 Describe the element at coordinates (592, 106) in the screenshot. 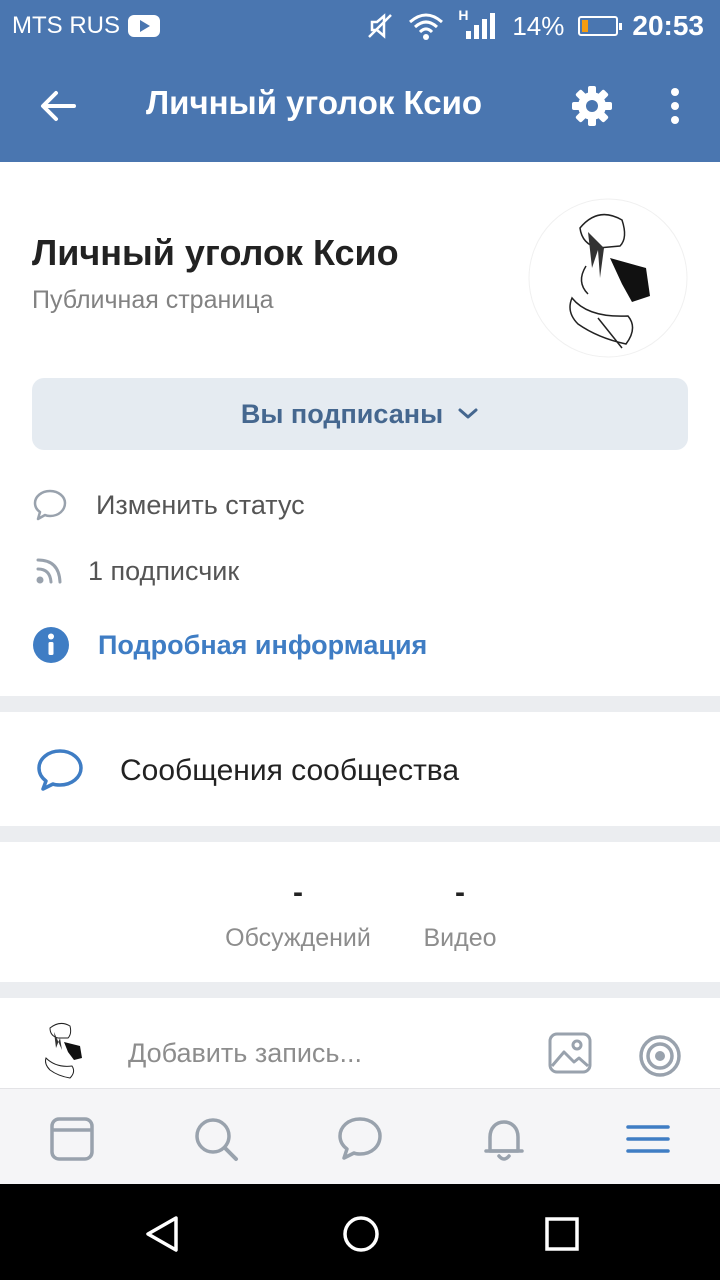

I see `gear-icon` at that location.